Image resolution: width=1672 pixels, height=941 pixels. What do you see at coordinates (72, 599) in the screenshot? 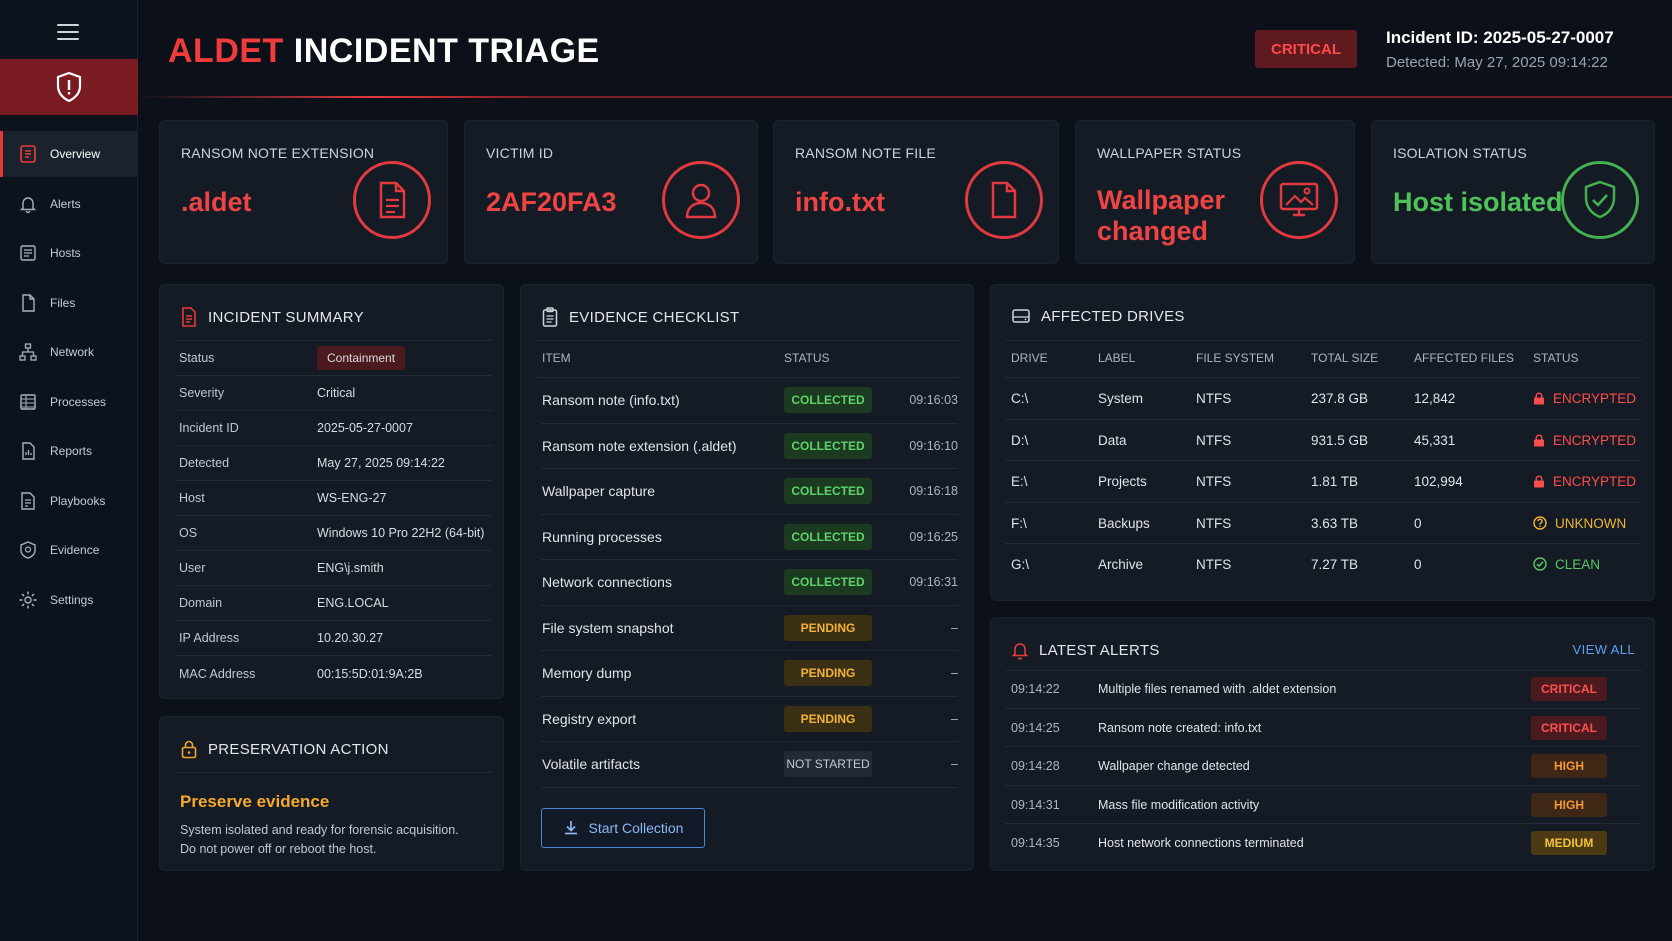
I see `sidebar-item-label: Settings` at bounding box center [72, 599].